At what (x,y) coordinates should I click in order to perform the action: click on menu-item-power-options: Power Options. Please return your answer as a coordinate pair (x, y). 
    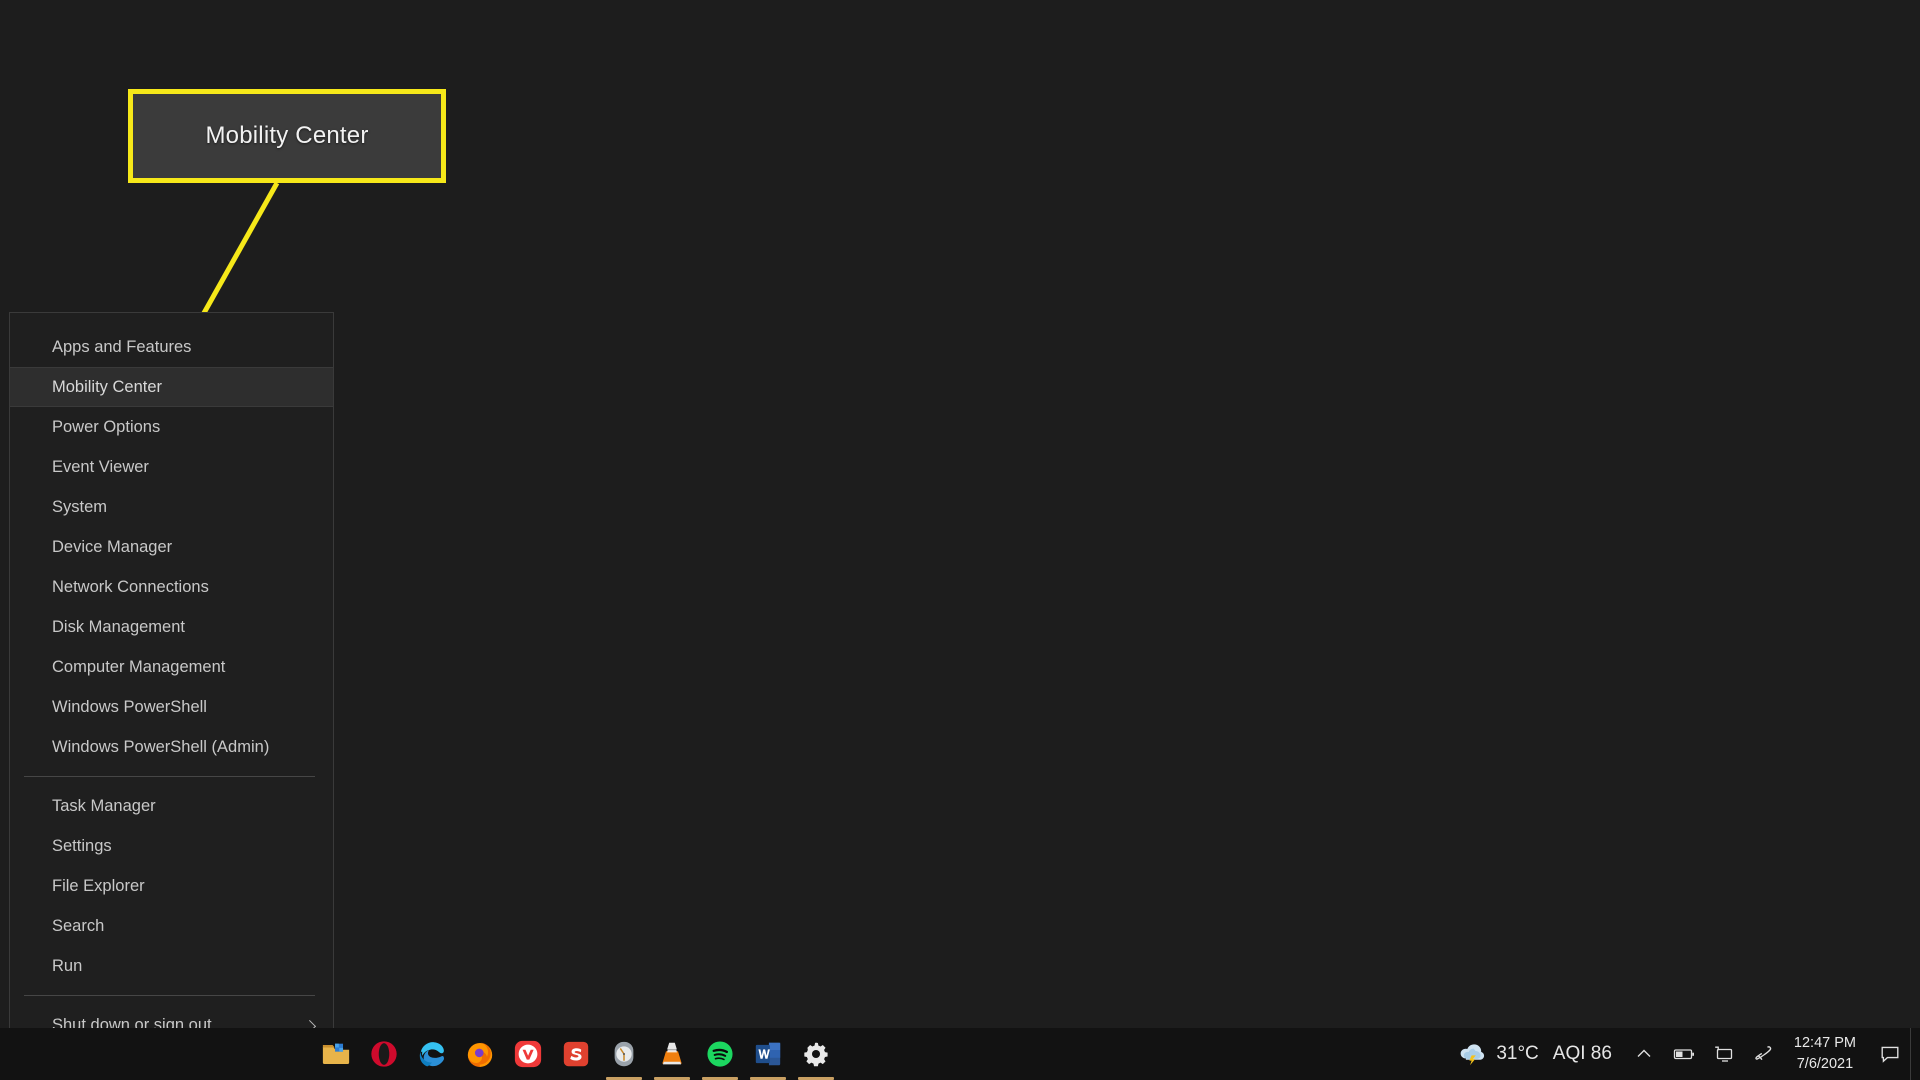
    Looking at the image, I should click on (171, 427).